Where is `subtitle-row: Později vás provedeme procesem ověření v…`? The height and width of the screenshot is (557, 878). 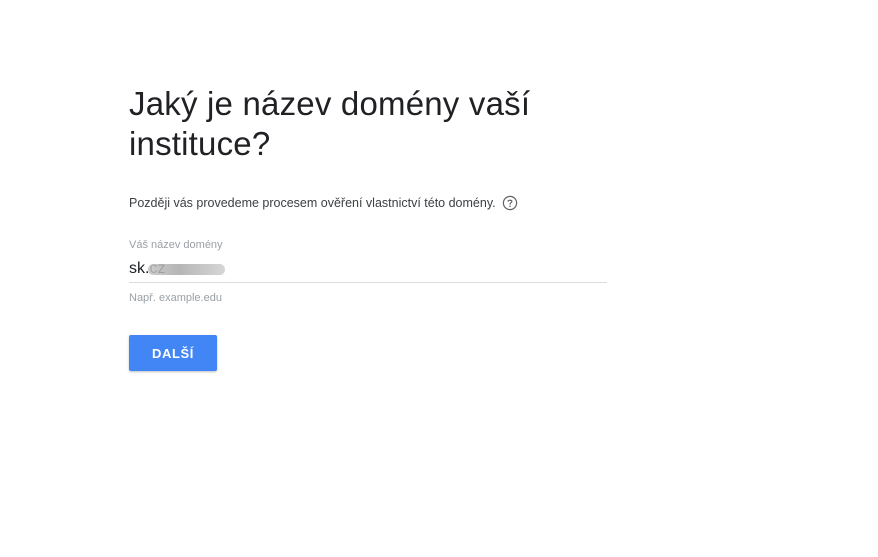 subtitle-row: Později vás provedeme procesem ověření v… is located at coordinates (369, 203).